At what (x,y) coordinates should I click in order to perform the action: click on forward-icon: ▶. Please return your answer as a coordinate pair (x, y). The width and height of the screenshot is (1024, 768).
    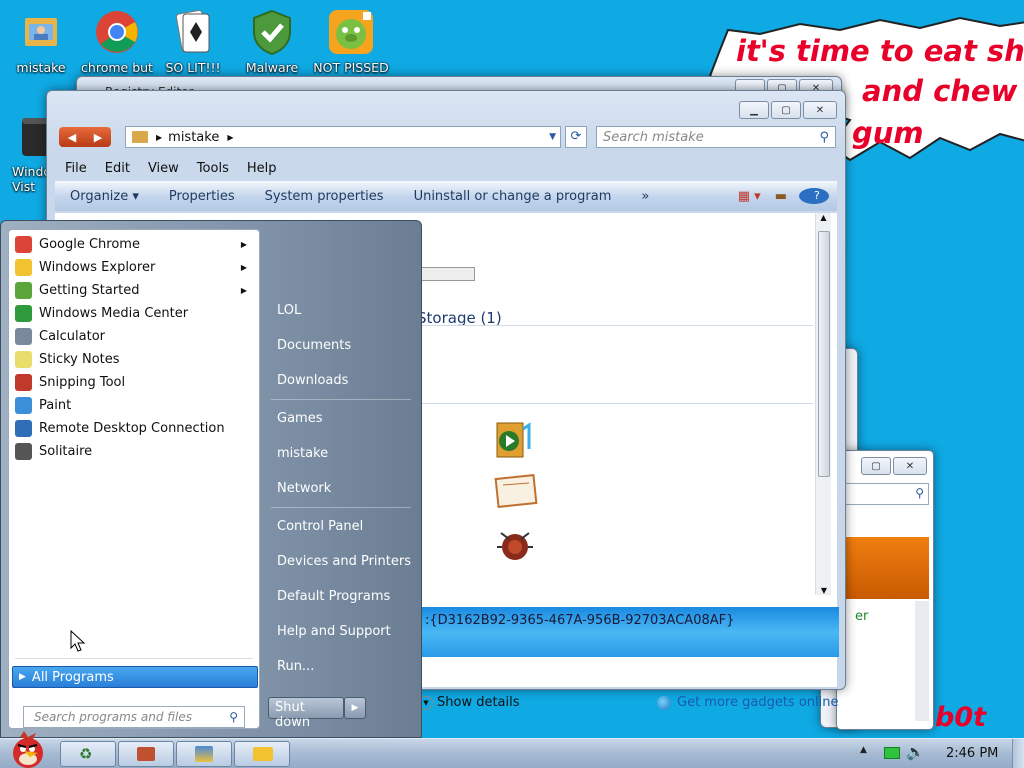
    Looking at the image, I should click on (98, 137).